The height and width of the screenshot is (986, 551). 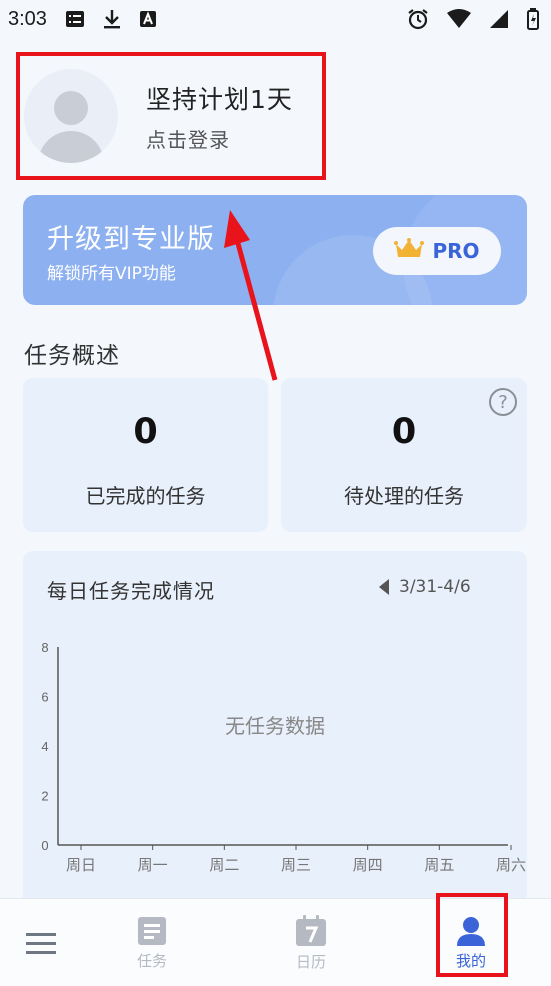 I want to click on pro-button: PRO, so click(x=437, y=251).